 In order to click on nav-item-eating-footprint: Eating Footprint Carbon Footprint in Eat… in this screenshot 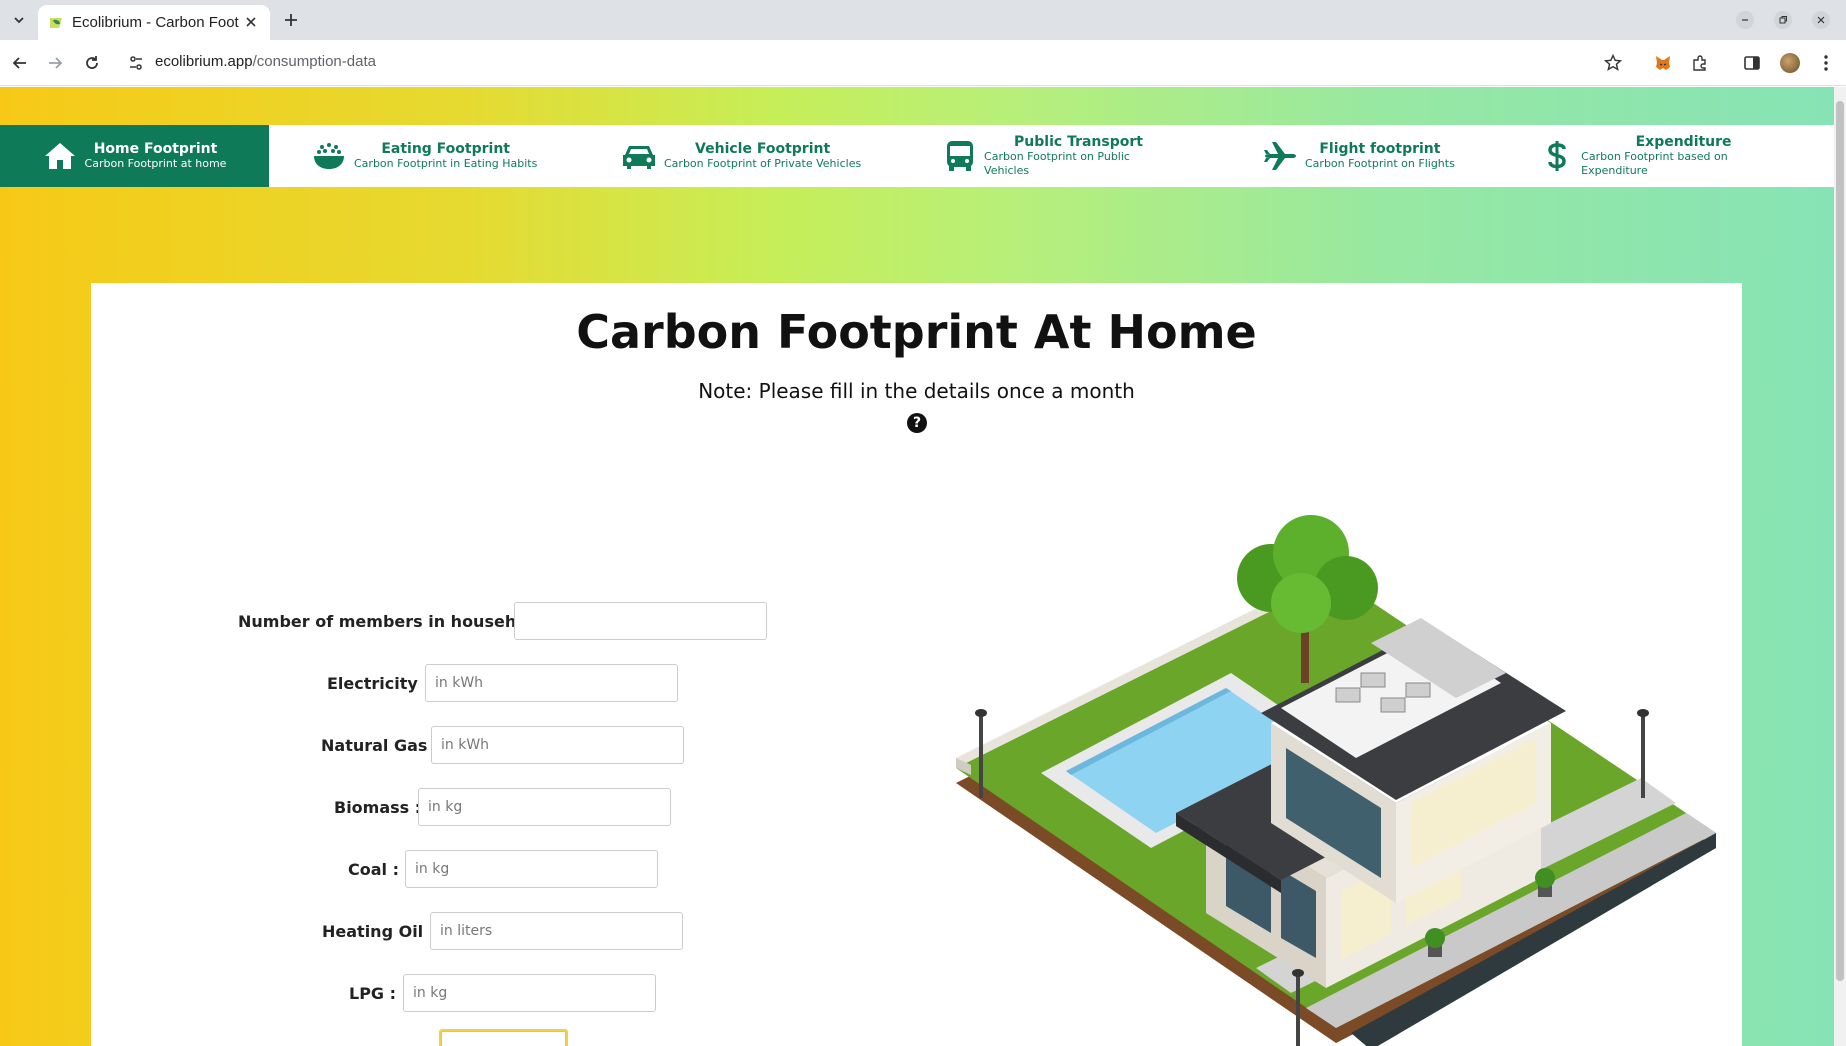, I will do `click(427, 156)`.